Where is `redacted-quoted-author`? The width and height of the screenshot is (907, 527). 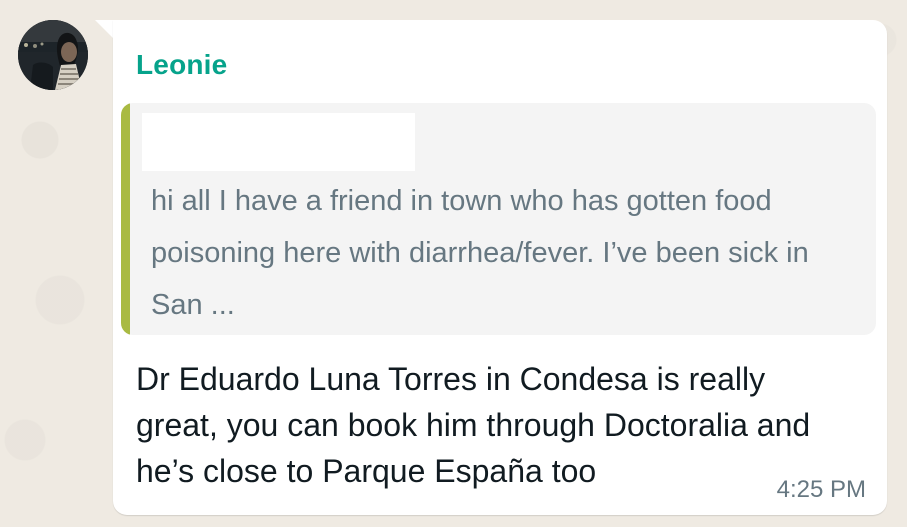 redacted-quoted-author is located at coordinates (278, 142).